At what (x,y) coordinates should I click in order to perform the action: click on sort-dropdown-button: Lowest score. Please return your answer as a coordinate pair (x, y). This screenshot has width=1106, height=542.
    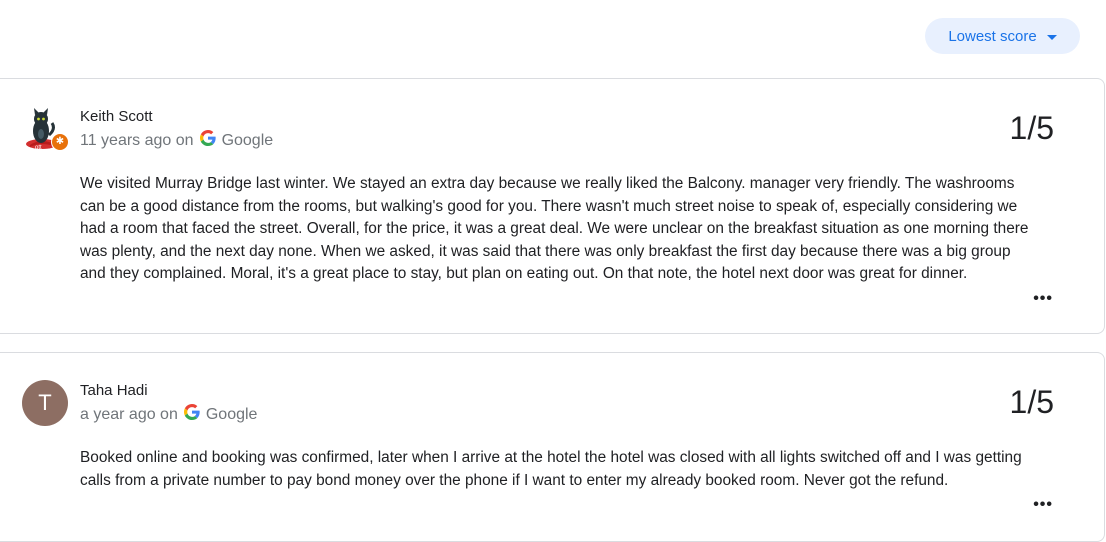
    Looking at the image, I should click on (1002, 36).